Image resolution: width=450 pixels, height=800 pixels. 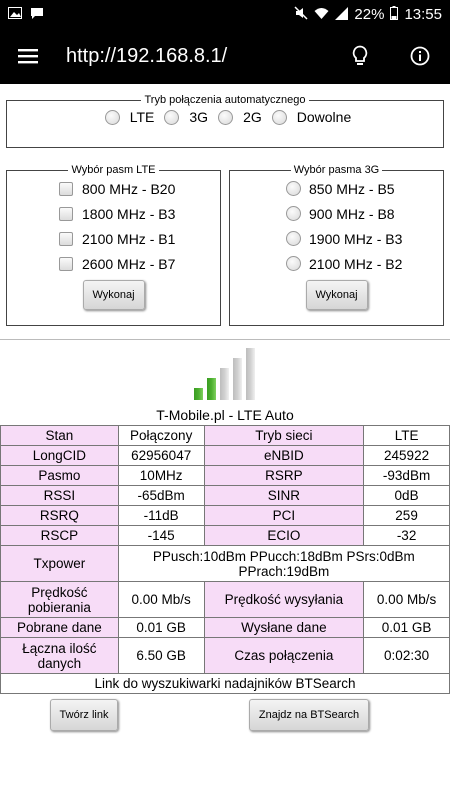 What do you see at coordinates (284, 475) in the screenshot?
I see `rsrp-label: RSRP` at bounding box center [284, 475].